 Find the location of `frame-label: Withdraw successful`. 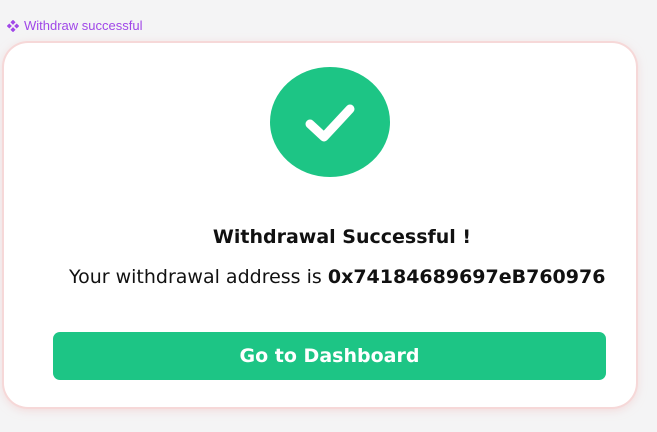

frame-label: Withdraw successful is located at coordinates (74, 25).